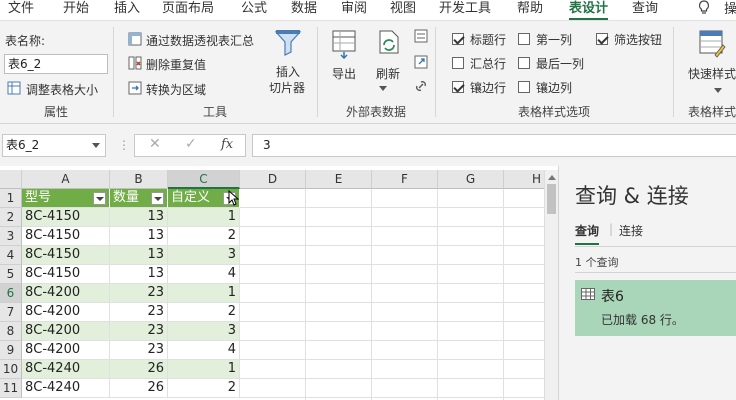 This screenshot has width=736, height=400. Describe the element at coordinates (655, 308) in the screenshot. I see `query-card: 表6 已加载 68 行。` at that location.